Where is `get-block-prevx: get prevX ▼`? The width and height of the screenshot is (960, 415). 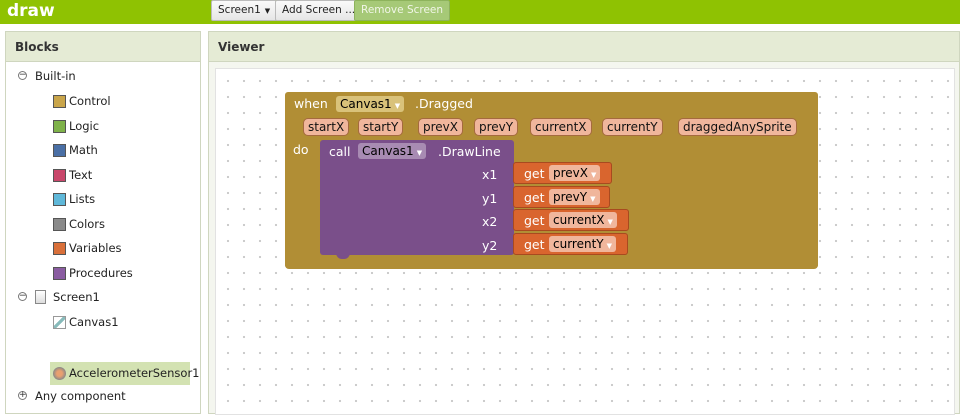 get-block-prevx: get prevX ▼ is located at coordinates (562, 173).